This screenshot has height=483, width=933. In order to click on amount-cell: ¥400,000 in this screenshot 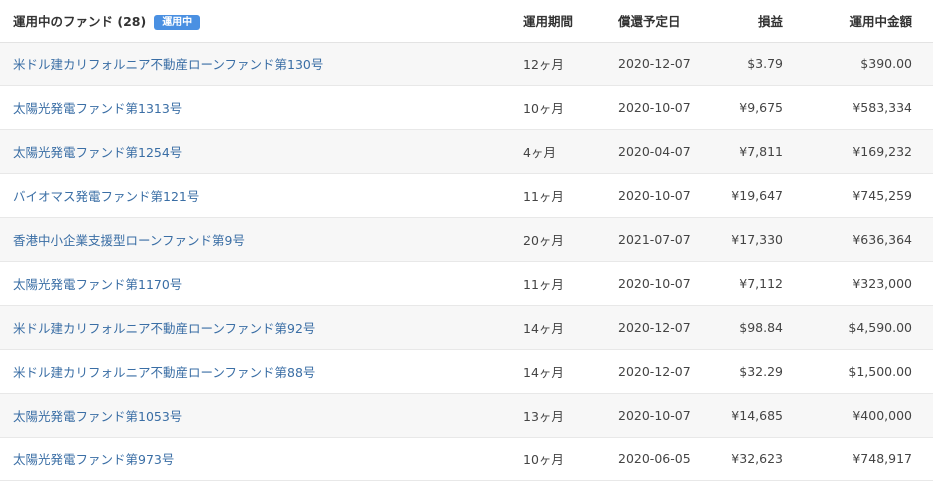, I will do `click(882, 415)`.